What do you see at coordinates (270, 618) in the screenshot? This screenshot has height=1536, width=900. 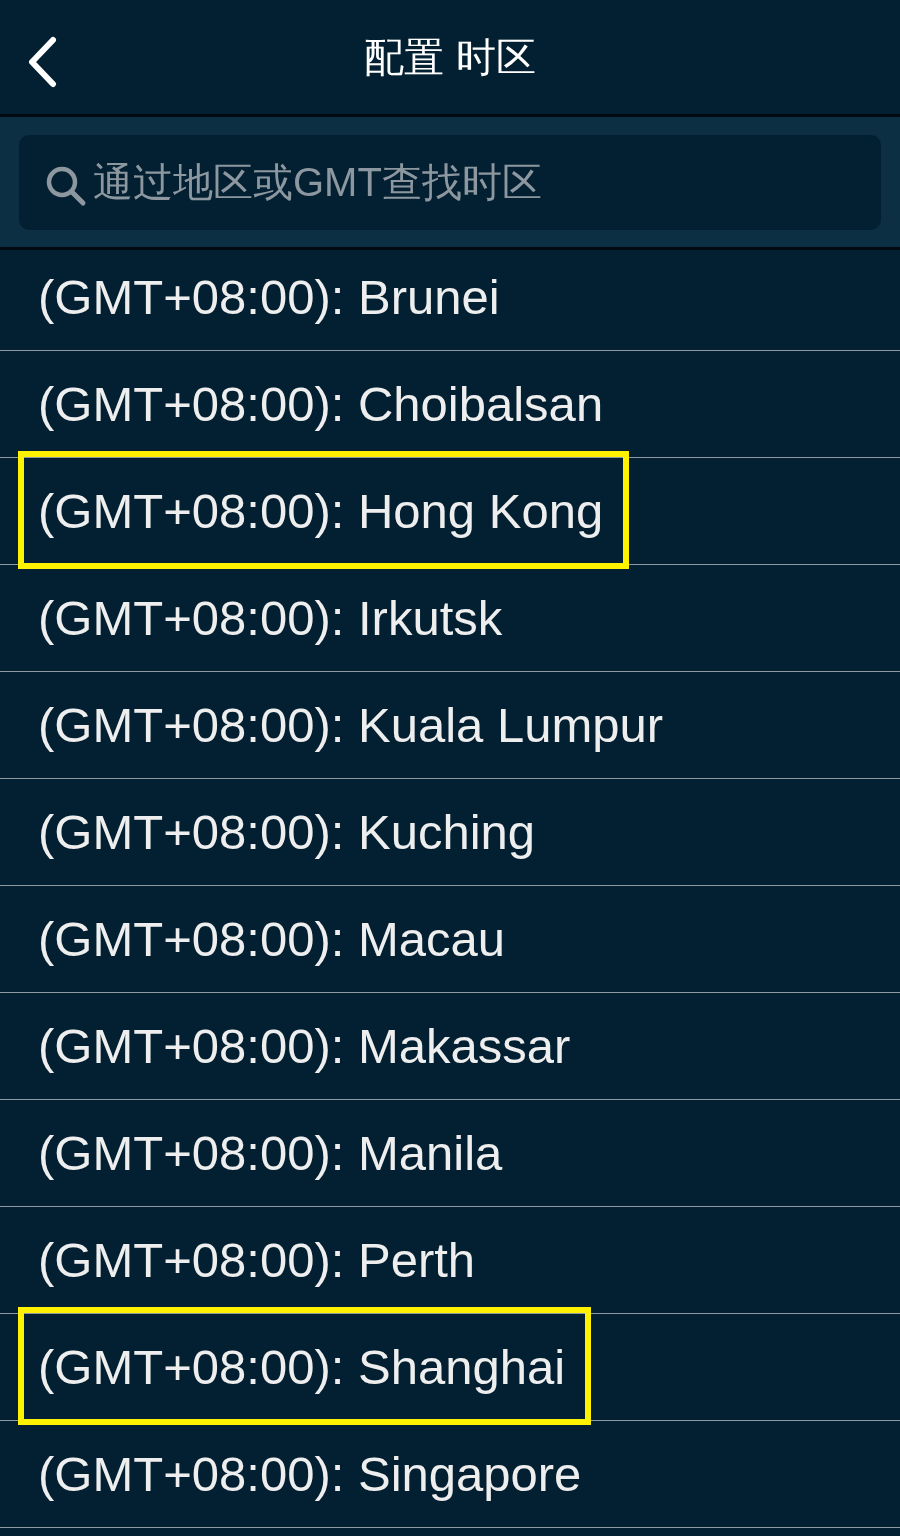 I see `timezone-item: (GMT+08:00): Irkutsk` at bounding box center [270, 618].